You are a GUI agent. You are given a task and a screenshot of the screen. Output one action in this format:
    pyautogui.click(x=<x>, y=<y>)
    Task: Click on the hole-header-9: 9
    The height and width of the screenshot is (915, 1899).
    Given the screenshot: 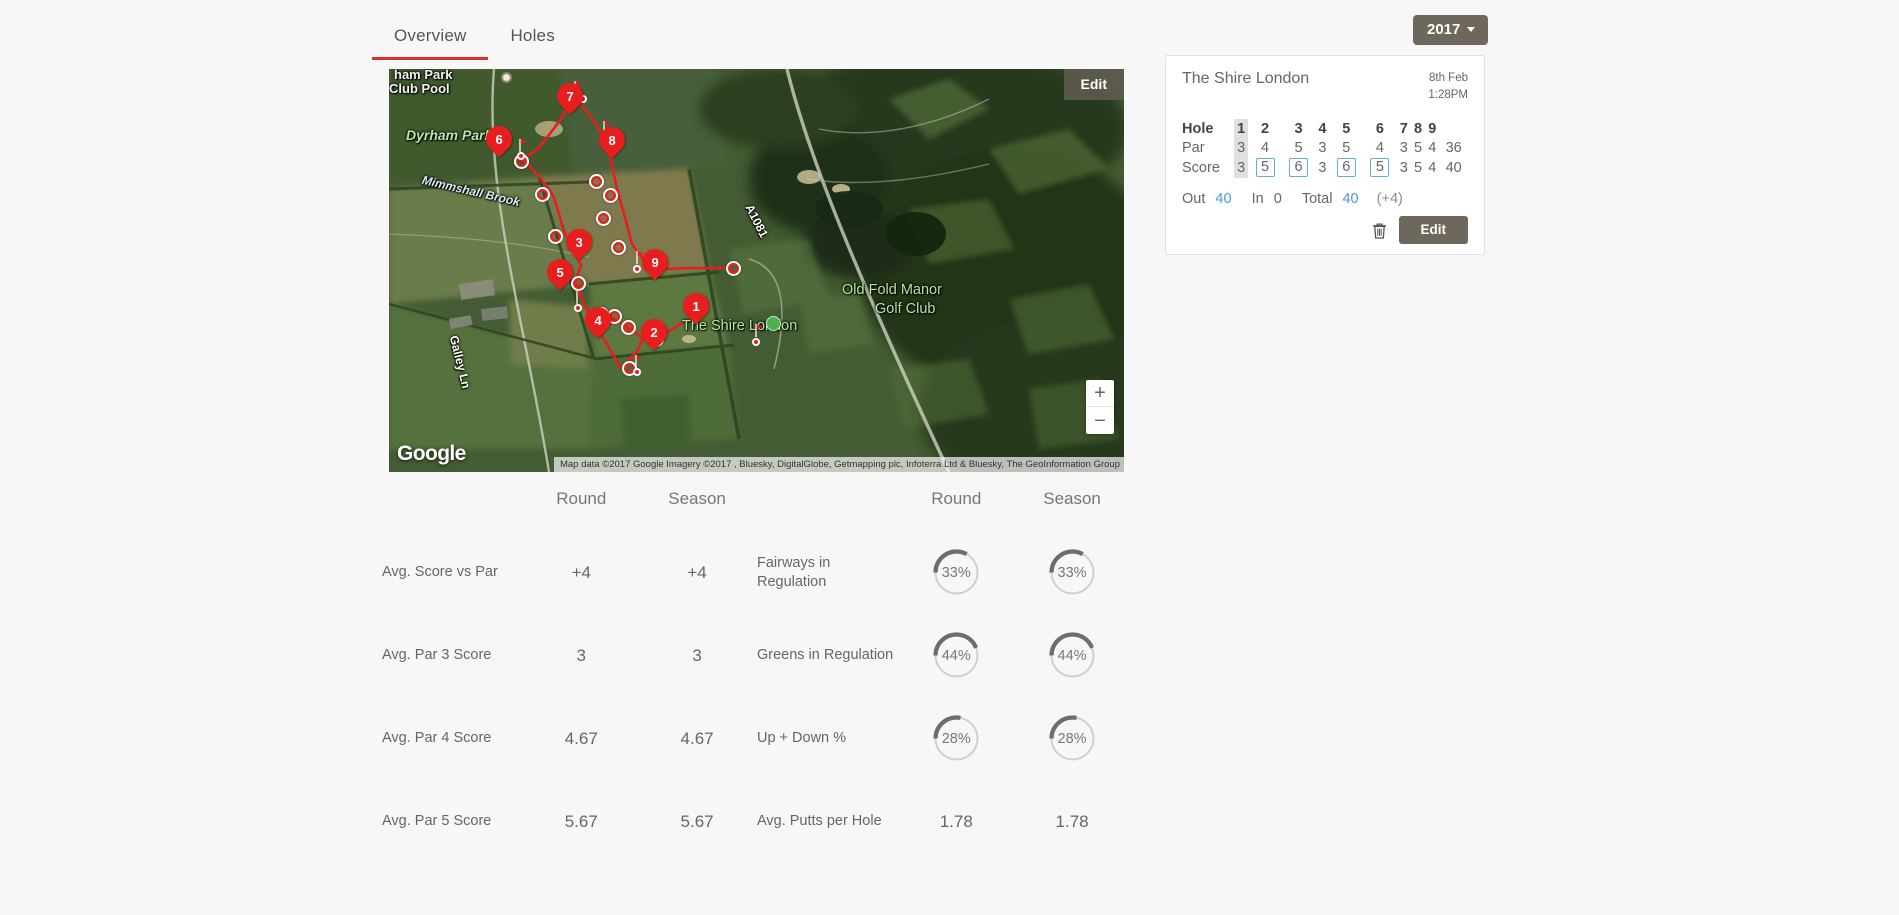 What is the action you would take?
    pyautogui.click(x=1432, y=128)
    